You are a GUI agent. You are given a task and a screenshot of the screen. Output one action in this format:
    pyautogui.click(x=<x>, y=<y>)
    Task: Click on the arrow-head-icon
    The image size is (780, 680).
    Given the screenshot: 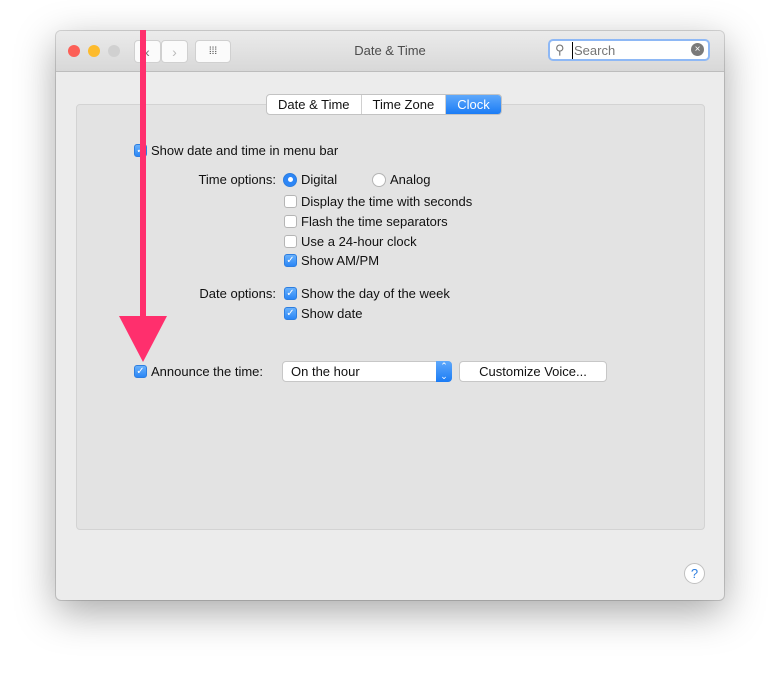 What is the action you would take?
    pyautogui.click(x=143, y=339)
    